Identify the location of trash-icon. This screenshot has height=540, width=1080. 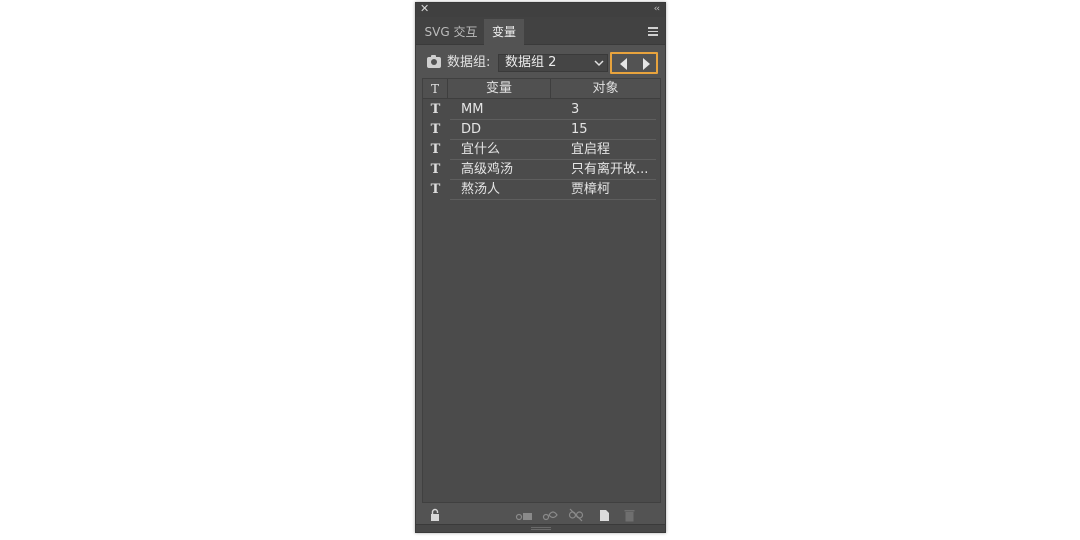
(629, 515).